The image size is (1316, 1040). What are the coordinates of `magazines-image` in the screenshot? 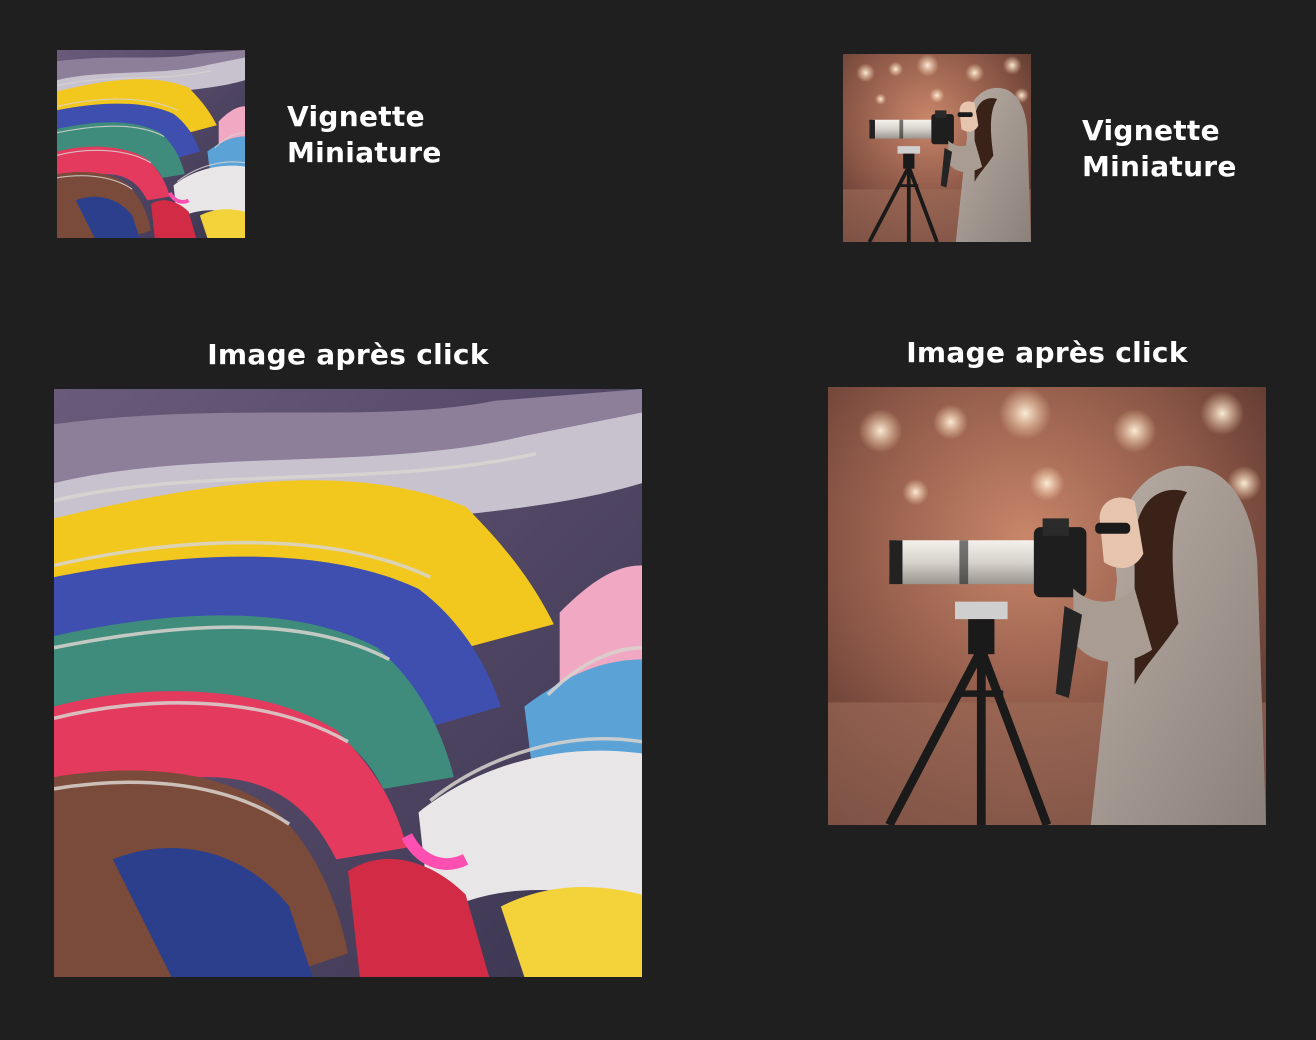 It's located at (151, 144).